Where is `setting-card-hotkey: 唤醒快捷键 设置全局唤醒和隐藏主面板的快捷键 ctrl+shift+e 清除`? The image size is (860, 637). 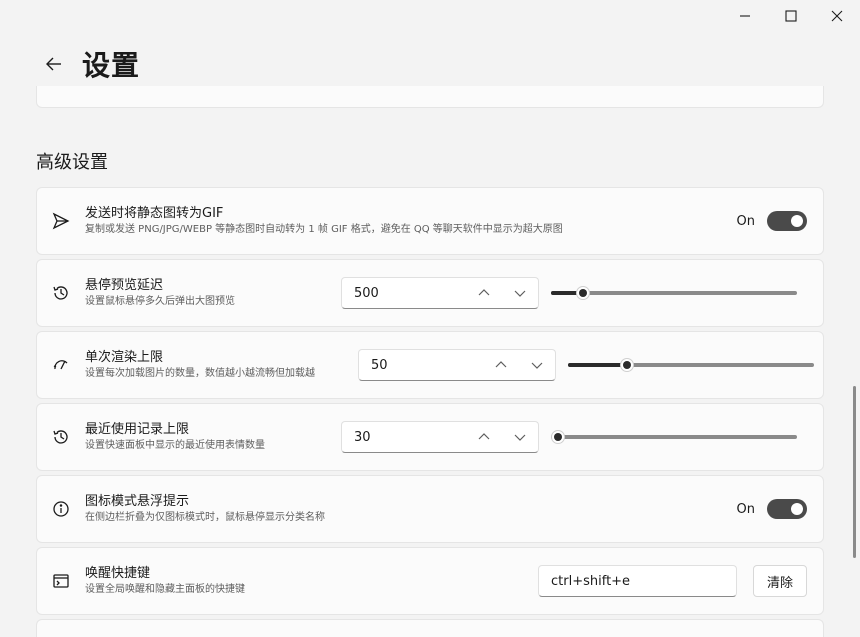 setting-card-hotkey: 唤醒快捷键 设置全局唤醒和隐藏主面板的快捷键 ctrl+shift+e 清除 is located at coordinates (430, 581).